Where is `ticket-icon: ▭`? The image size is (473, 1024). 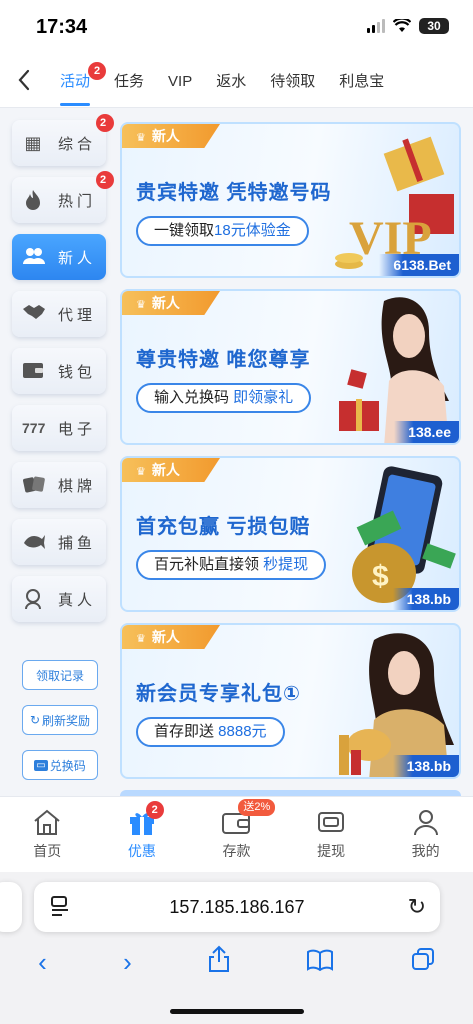 ticket-icon: ▭ is located at coordinates (41, 765).